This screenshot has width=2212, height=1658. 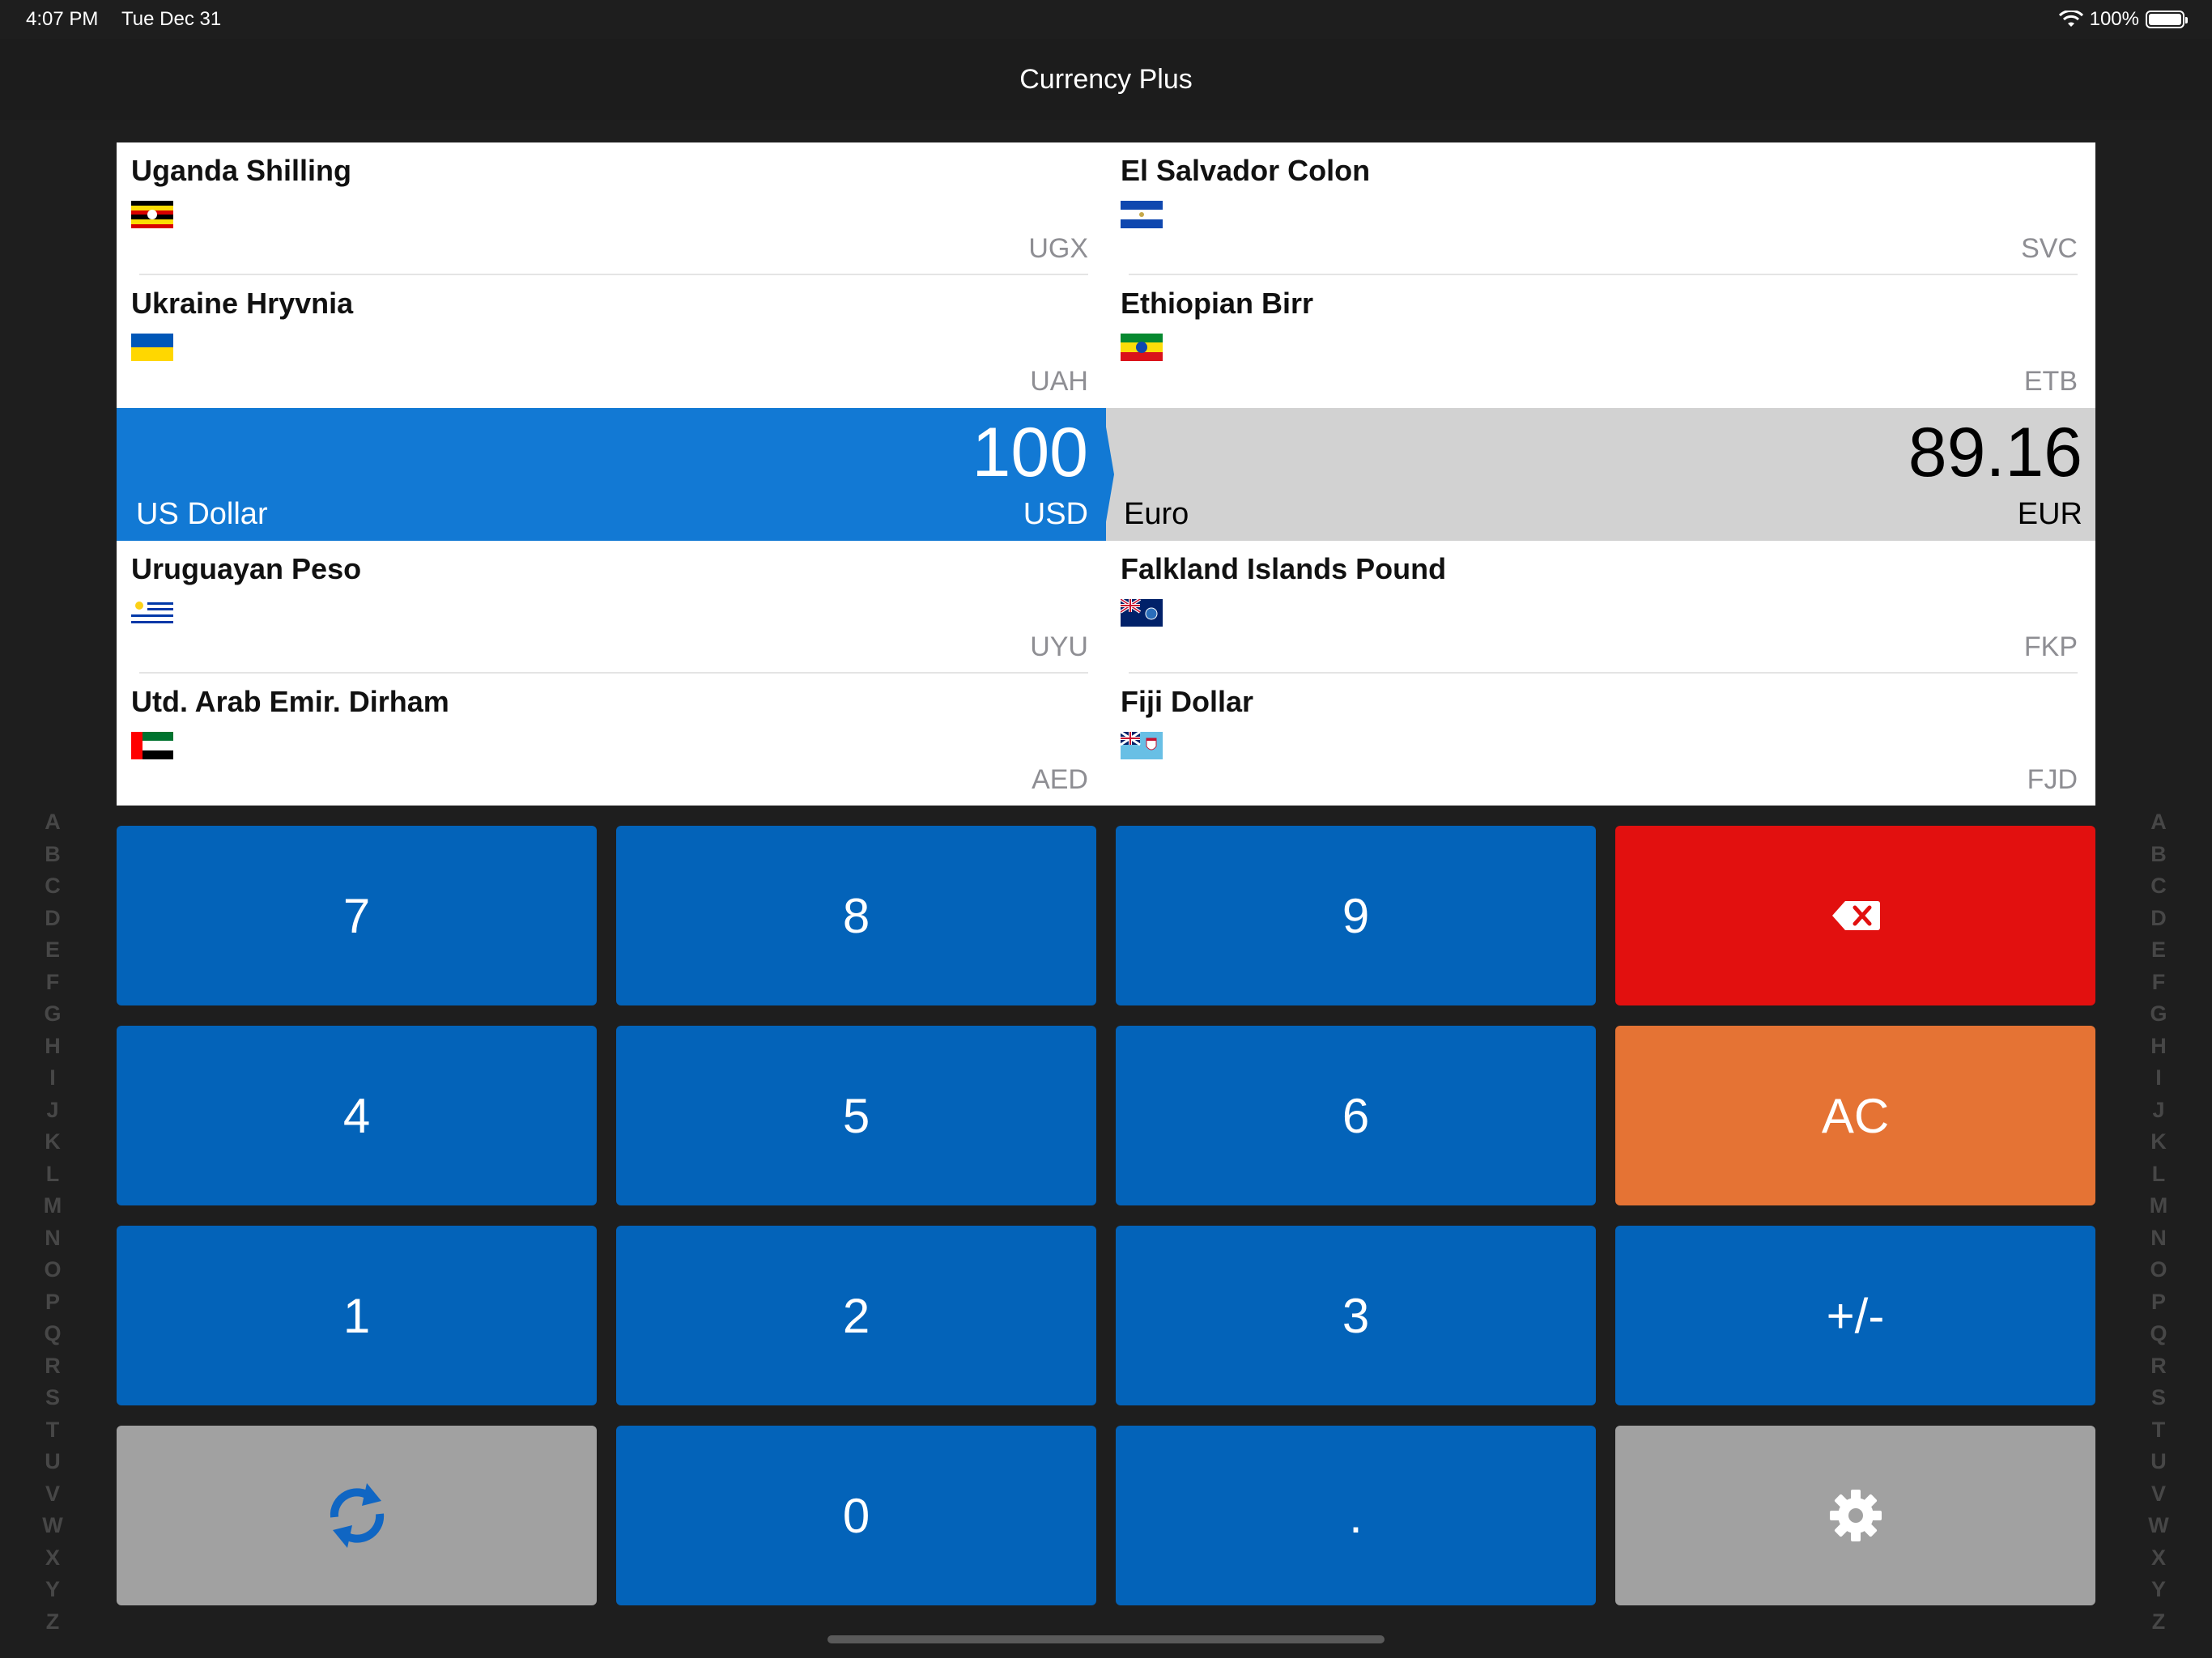 What do you see at coordinates (357, 1515) in the screenshot?
I see `swap-button` at bounding box center [357, 1515].